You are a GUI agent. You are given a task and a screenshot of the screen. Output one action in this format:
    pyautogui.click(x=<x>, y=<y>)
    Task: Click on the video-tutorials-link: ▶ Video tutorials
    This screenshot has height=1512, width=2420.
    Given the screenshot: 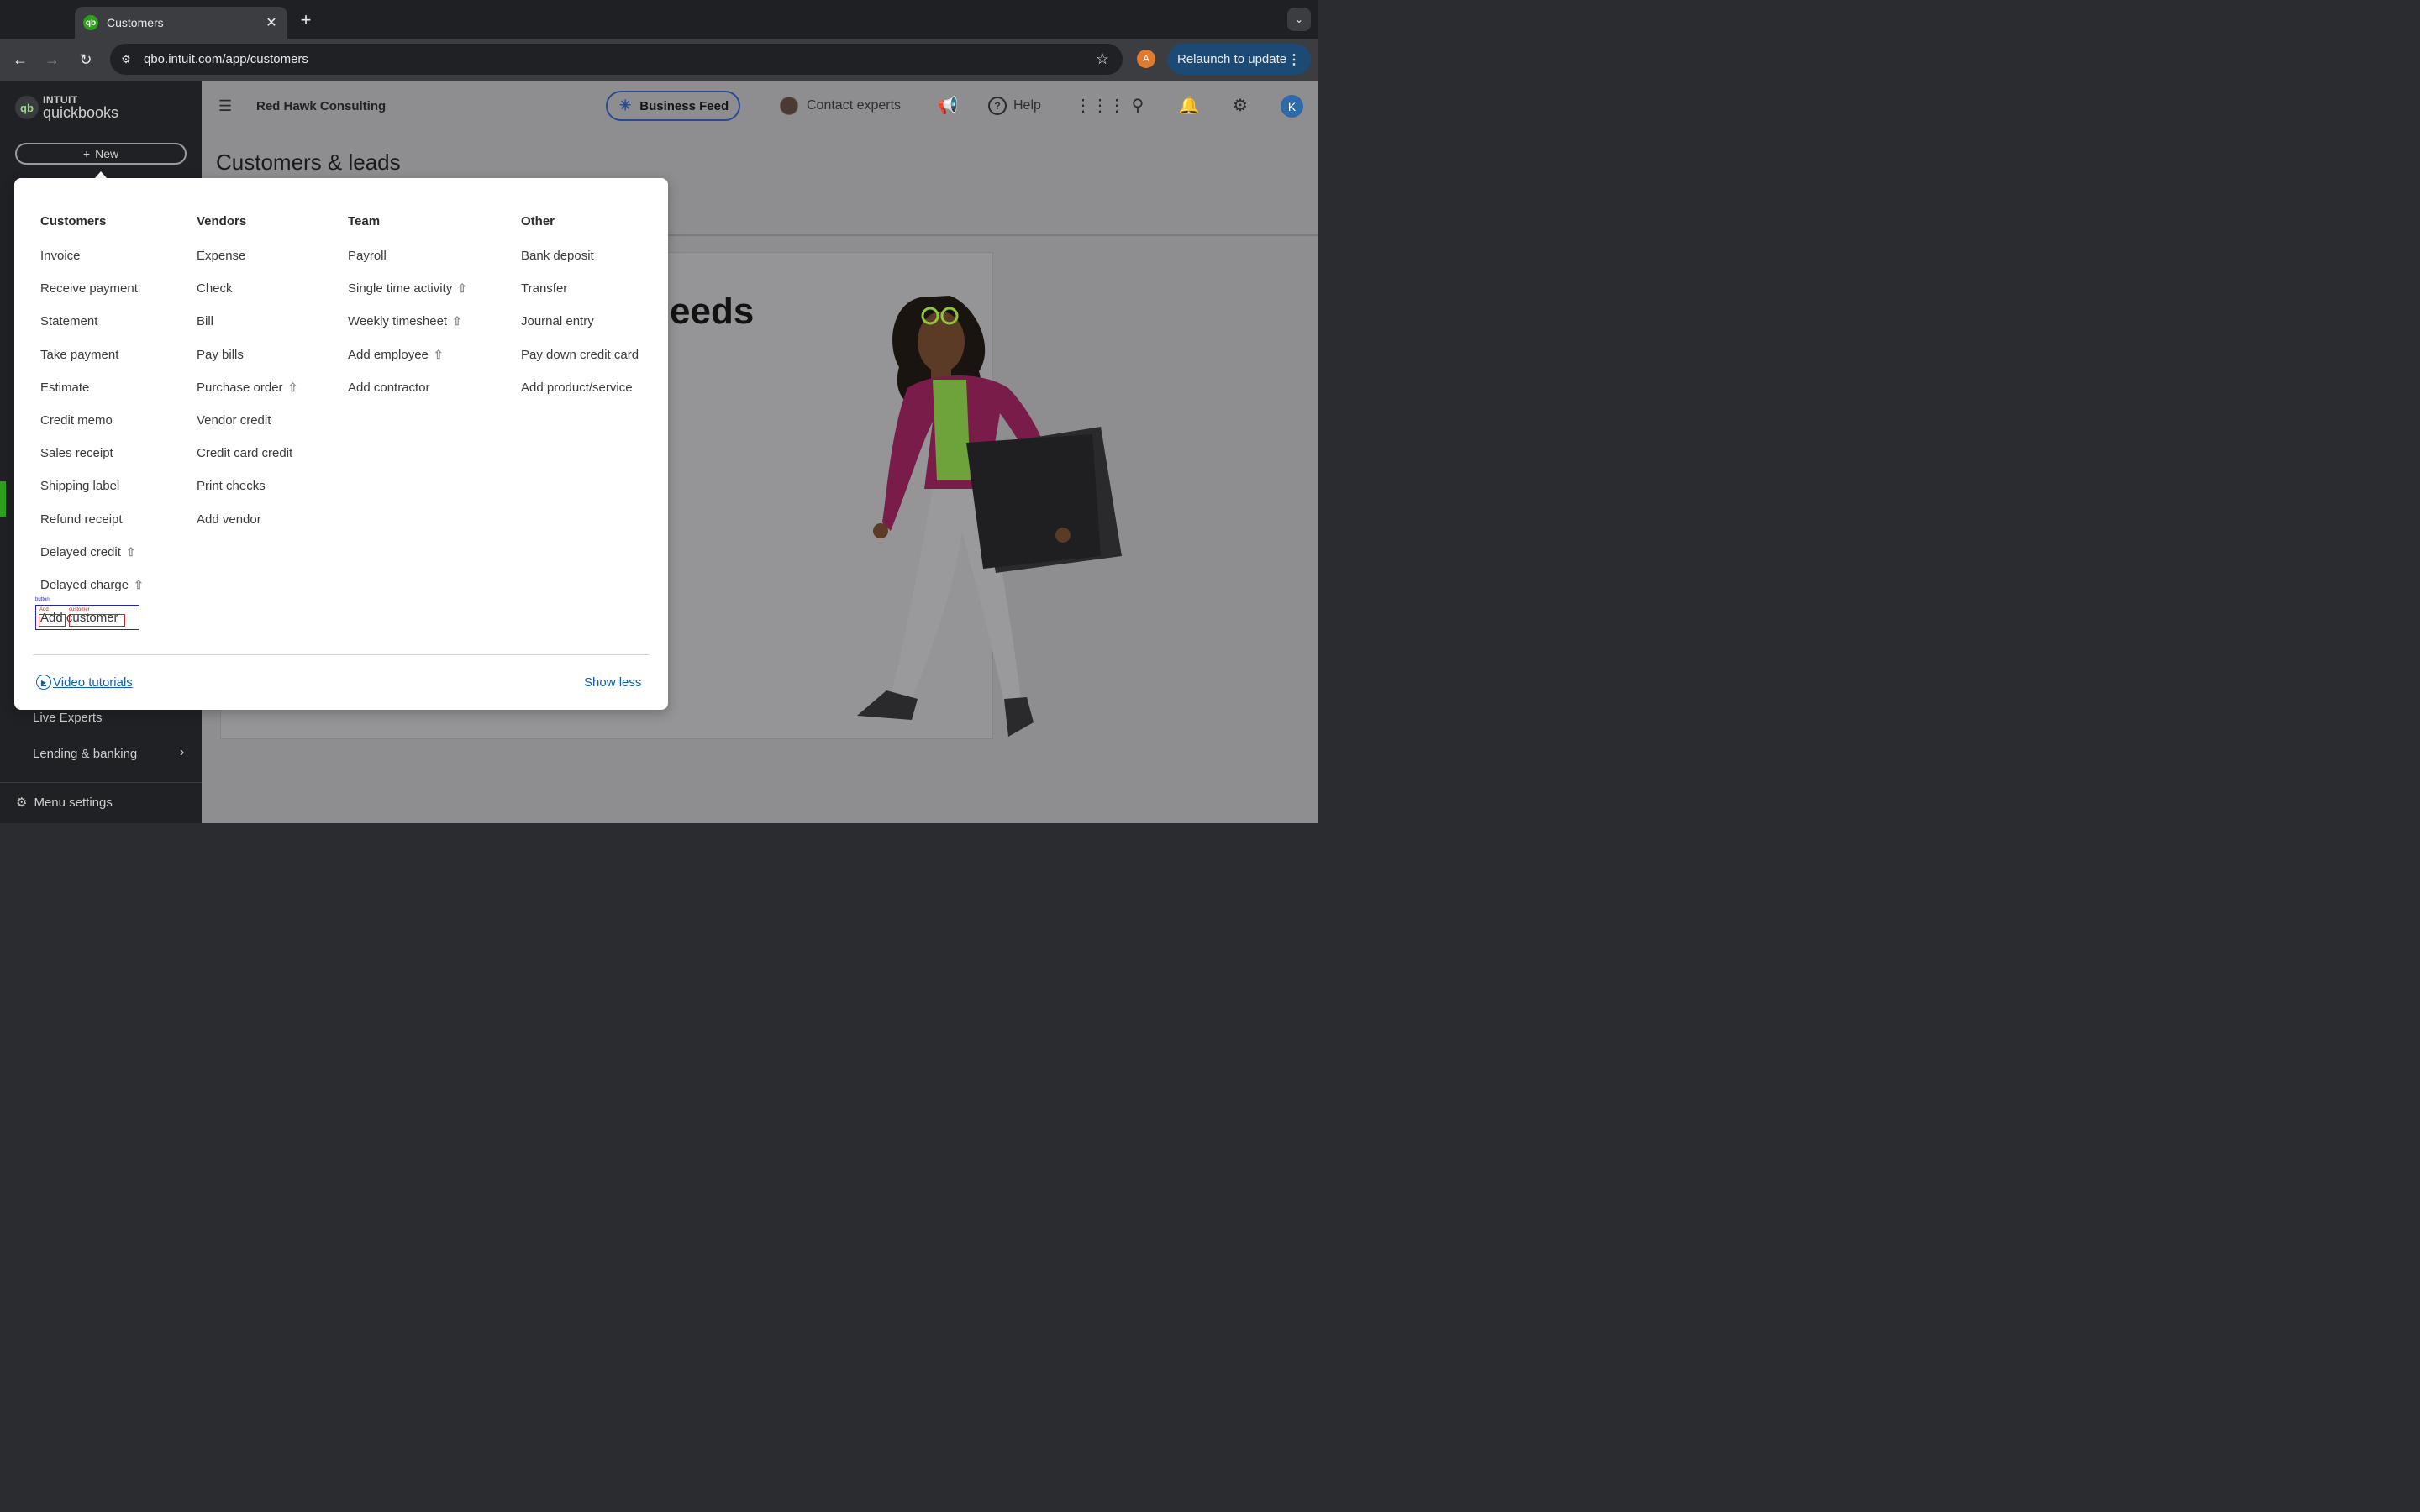 What is the action you would take?
    pyautogui.click(x=84, y=682)
    